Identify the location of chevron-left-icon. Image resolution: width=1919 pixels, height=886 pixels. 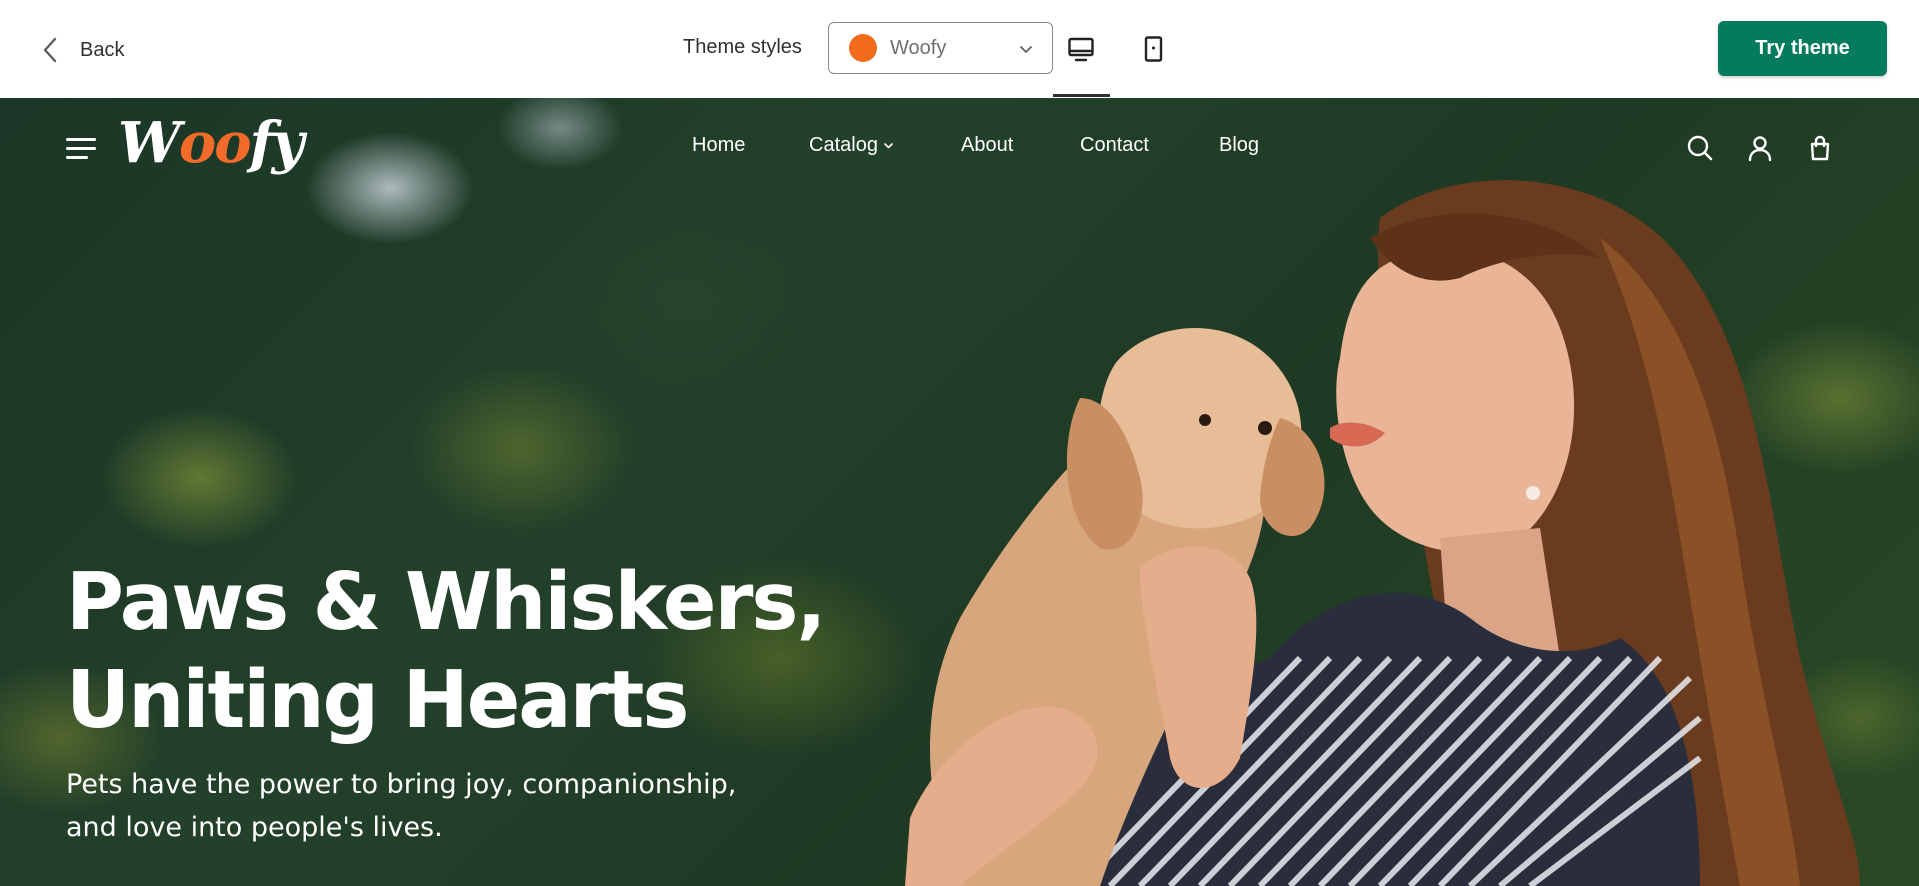
(50, 50).